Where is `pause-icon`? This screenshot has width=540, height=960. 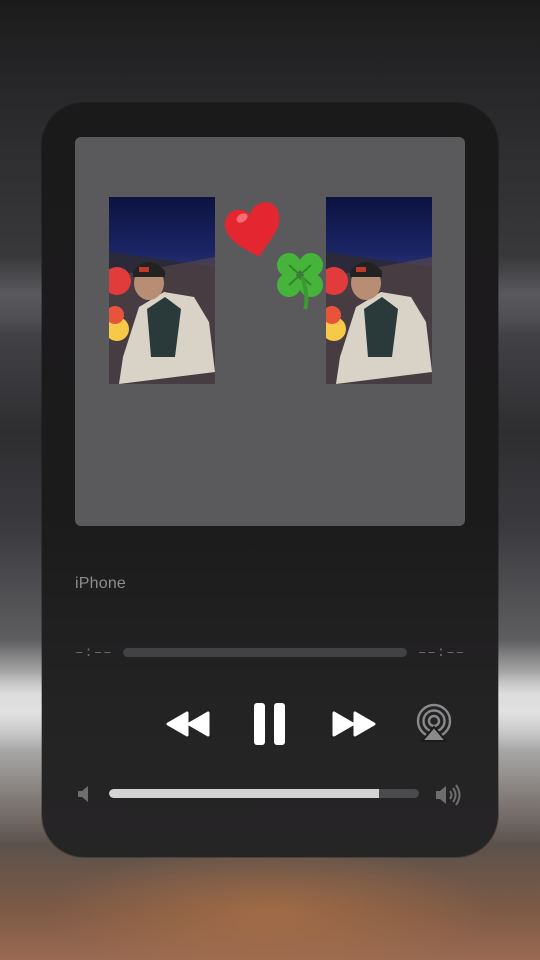
pause-icon is located at coordinates (270, 724).